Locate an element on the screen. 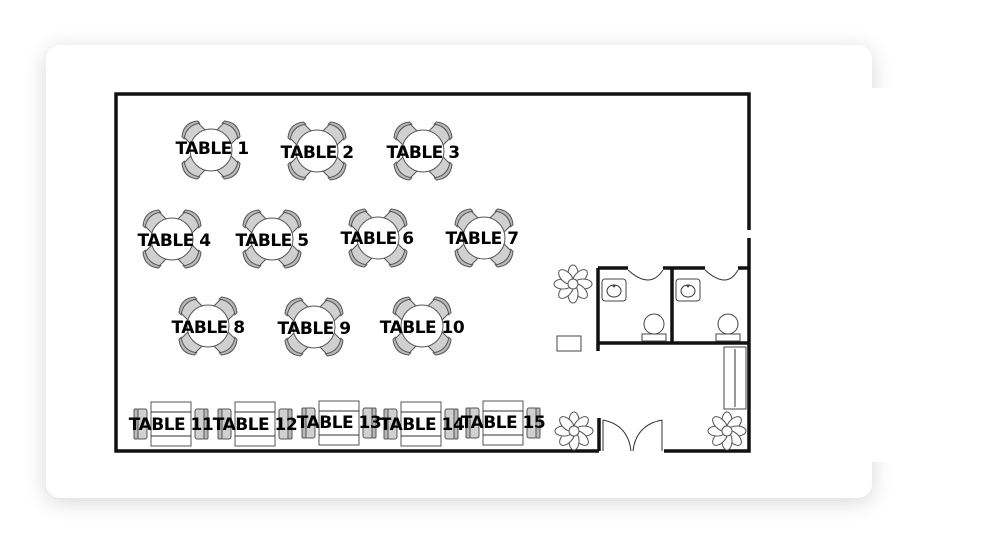 The height and width of the screenshot is (550, 1000). round-table-8: TABLE 8 is located at coordinates (208, 326).